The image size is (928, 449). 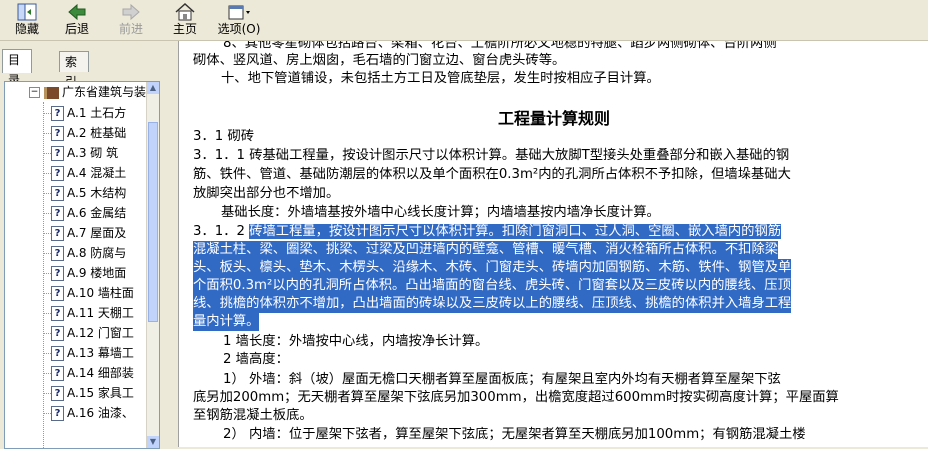 I want to click on tree-item: ? A.6 金属结, so click(x=85, y=213).